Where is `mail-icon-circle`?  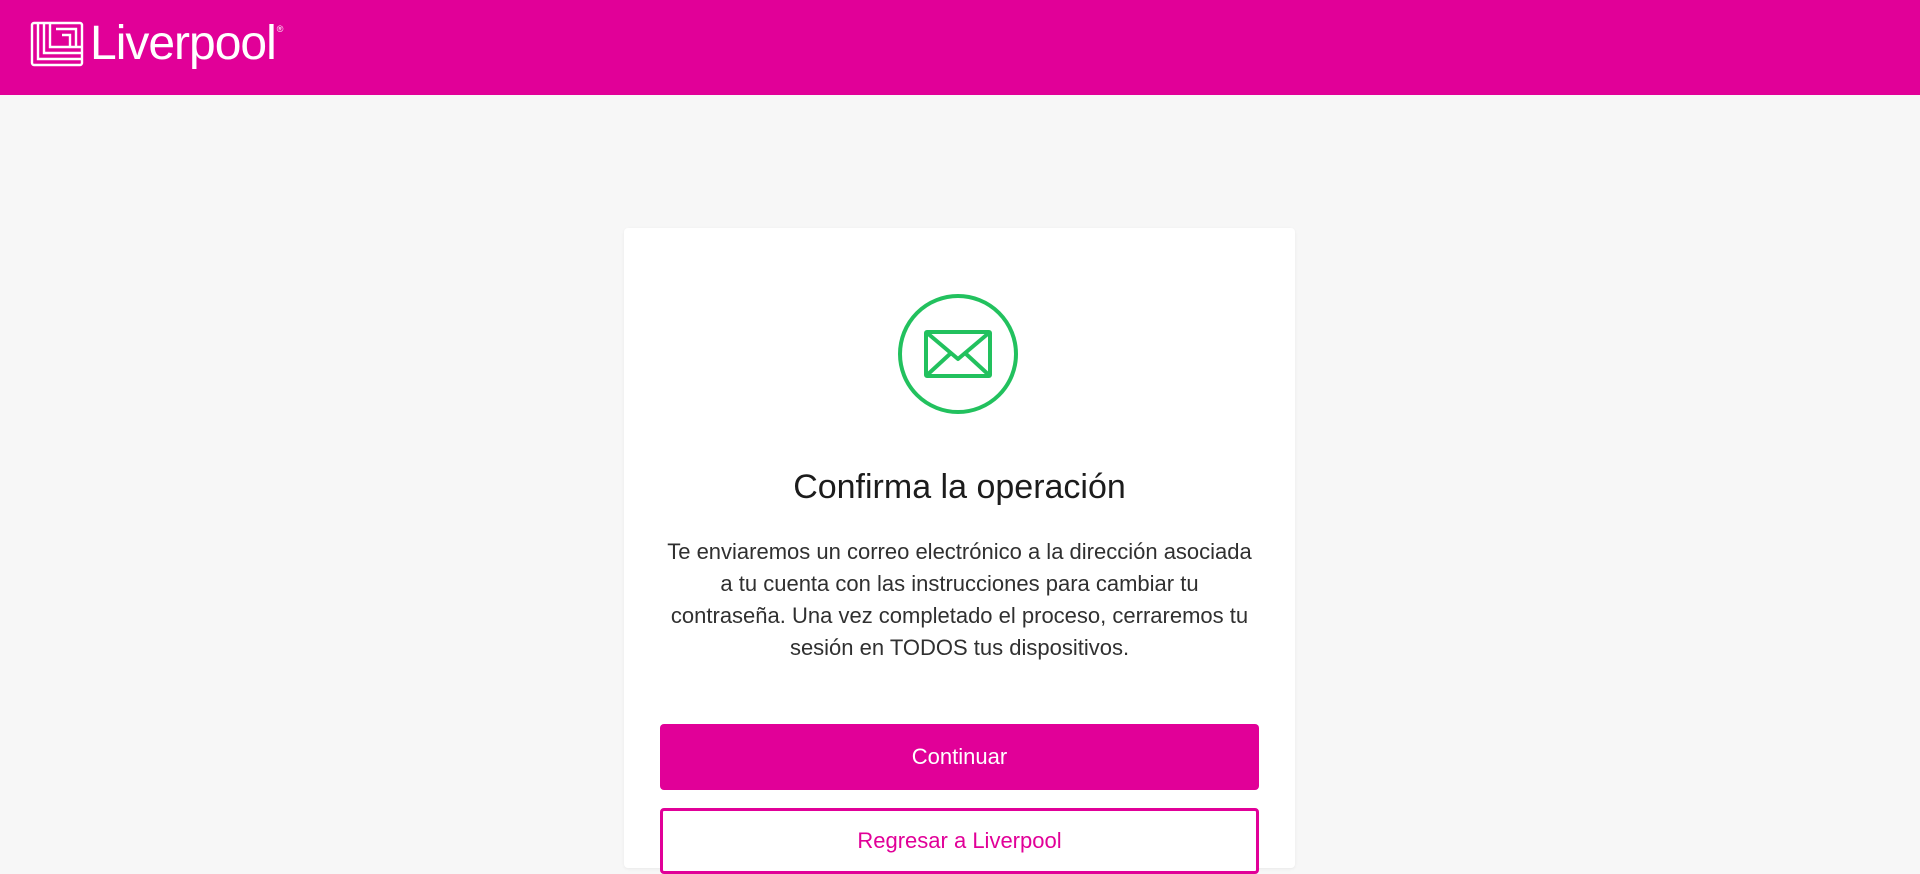
mail-icon-circle is located at coordinates (958, 354).